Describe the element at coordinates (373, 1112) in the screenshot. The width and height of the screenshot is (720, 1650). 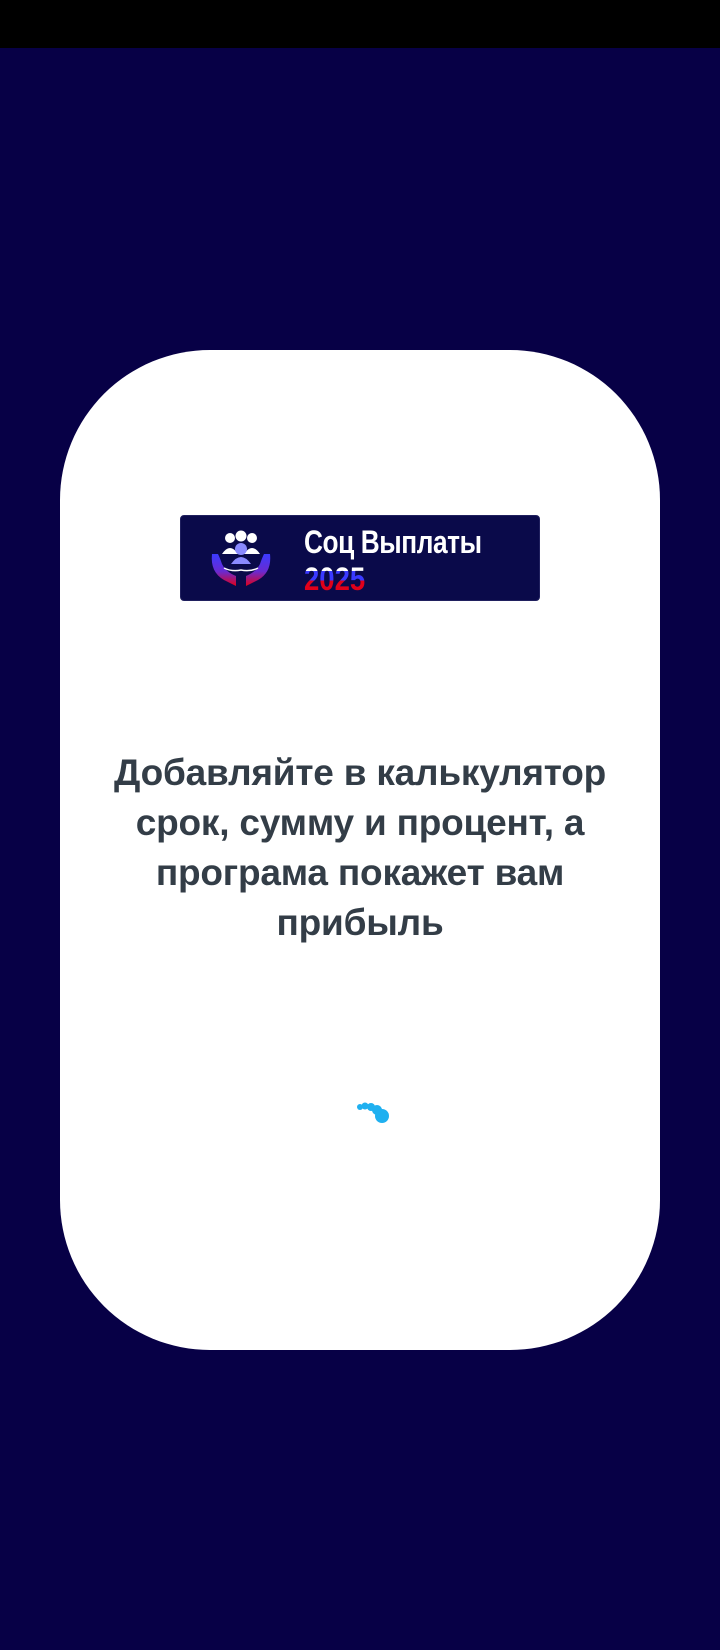
I see `spinner-icon` at that location.